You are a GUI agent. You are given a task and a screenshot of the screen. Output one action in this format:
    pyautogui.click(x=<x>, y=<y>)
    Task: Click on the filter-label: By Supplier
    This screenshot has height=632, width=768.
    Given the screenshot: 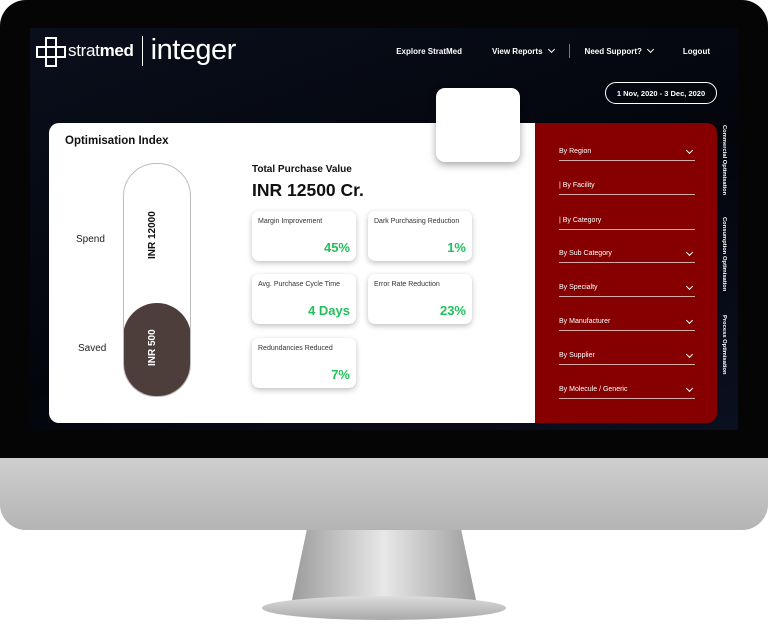 What is the action you would take?
    pyautogui.click(x=577, y=355)
    